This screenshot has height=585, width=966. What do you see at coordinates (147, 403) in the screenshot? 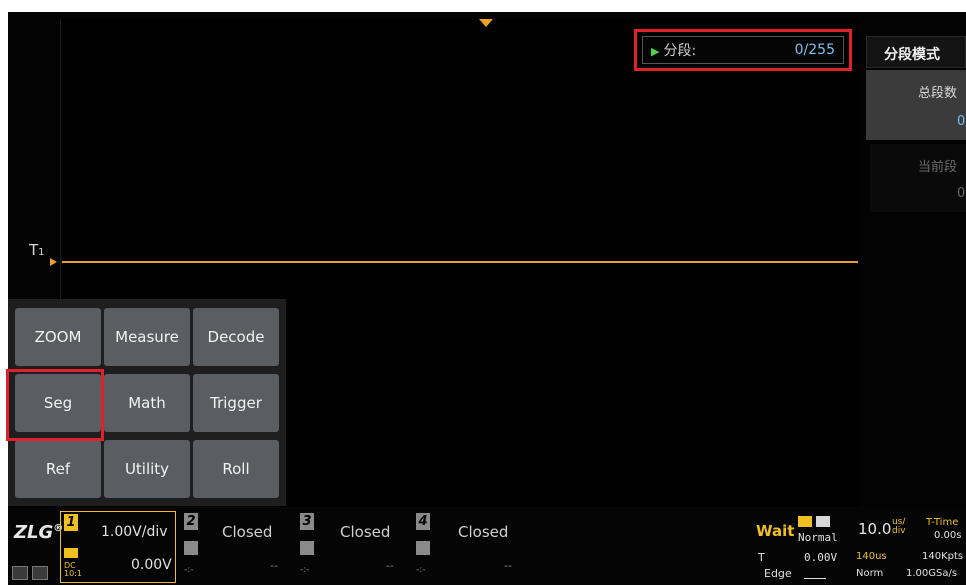
I see `math-button: Math` at bounding box center [147, 403].